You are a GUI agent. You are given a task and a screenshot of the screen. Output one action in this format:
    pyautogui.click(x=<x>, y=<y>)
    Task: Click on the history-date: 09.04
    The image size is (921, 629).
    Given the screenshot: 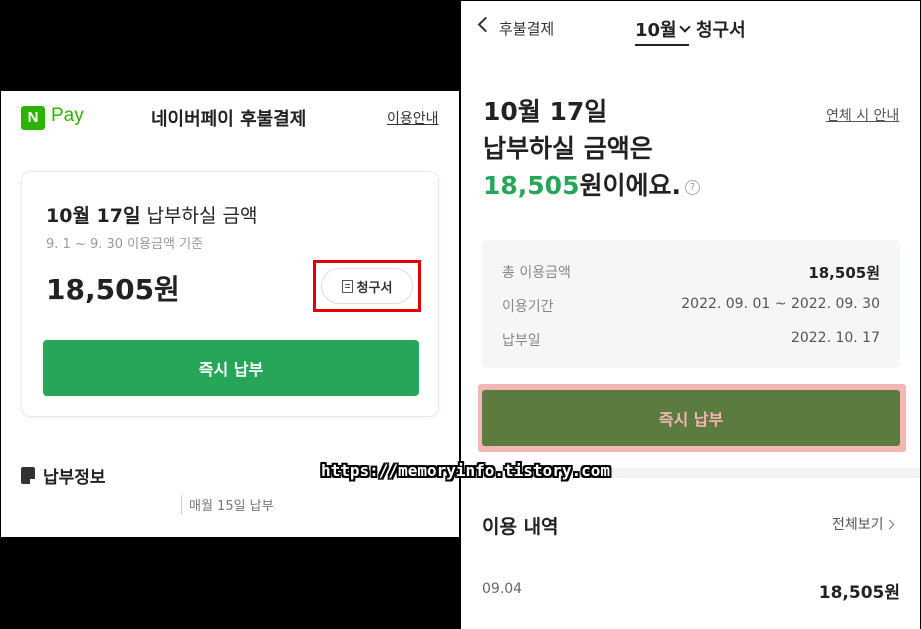 What is the action you would take?
    pyautogui.click(x=502, y=589)
    